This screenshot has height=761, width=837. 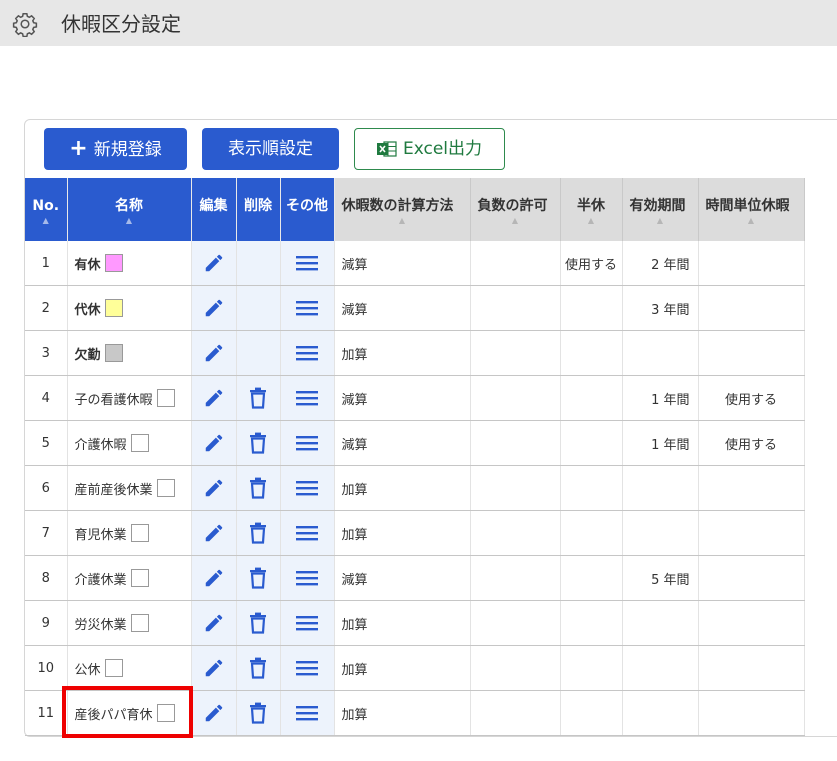 I want to click on table-row: 1 有休 減算 使用する 2 年間, so click(x=415, y=263).